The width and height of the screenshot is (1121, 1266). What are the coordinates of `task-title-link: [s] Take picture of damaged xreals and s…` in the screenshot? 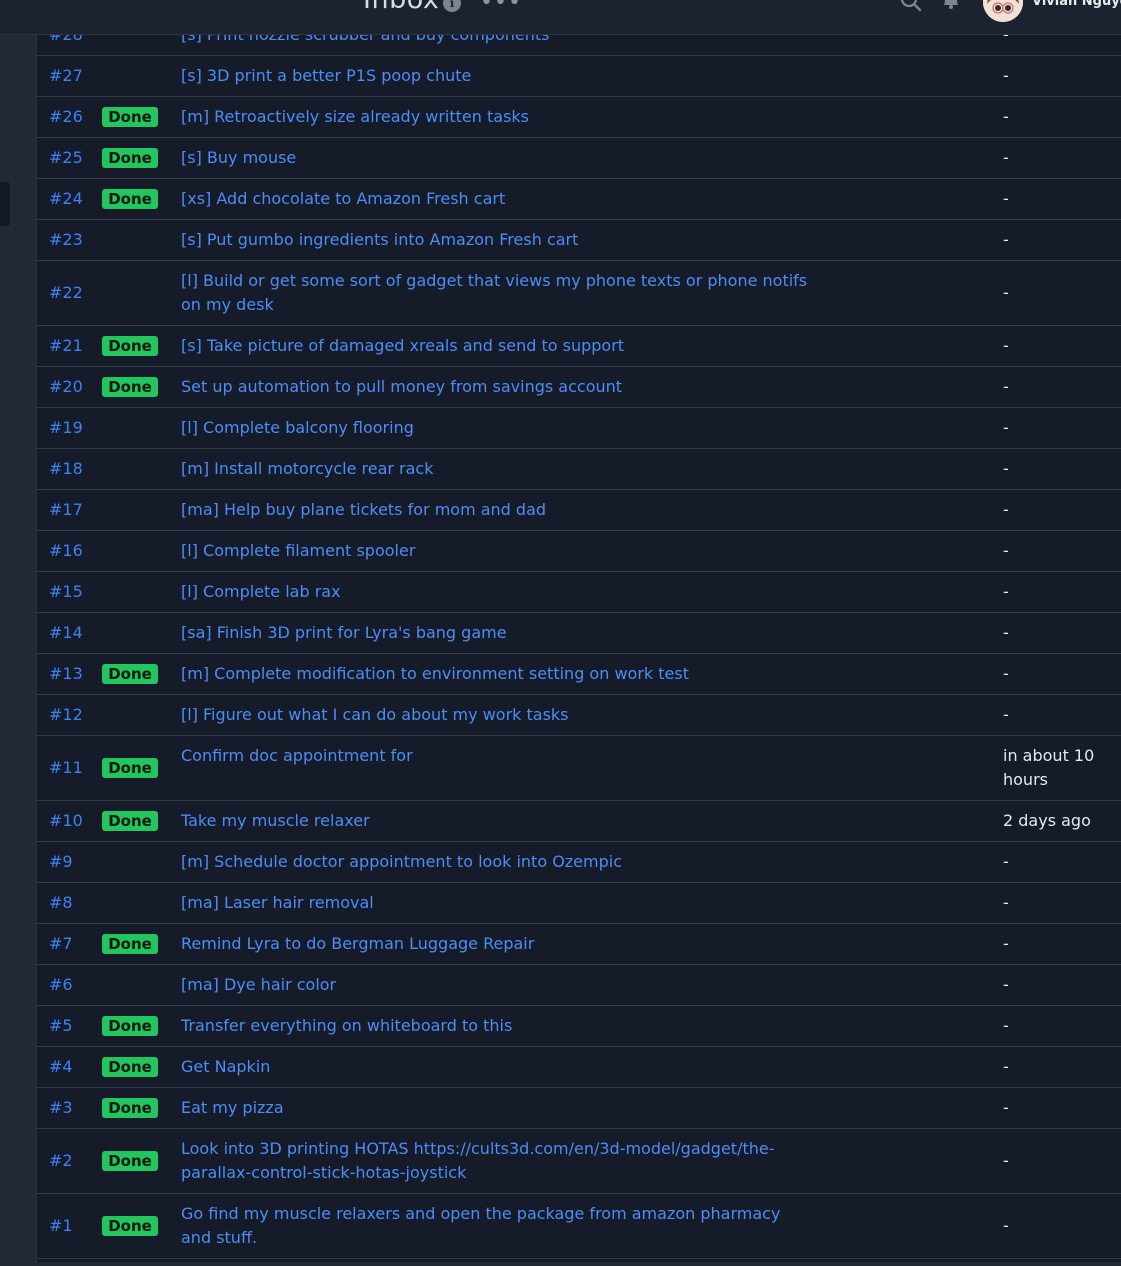 It's located at (496, 346).